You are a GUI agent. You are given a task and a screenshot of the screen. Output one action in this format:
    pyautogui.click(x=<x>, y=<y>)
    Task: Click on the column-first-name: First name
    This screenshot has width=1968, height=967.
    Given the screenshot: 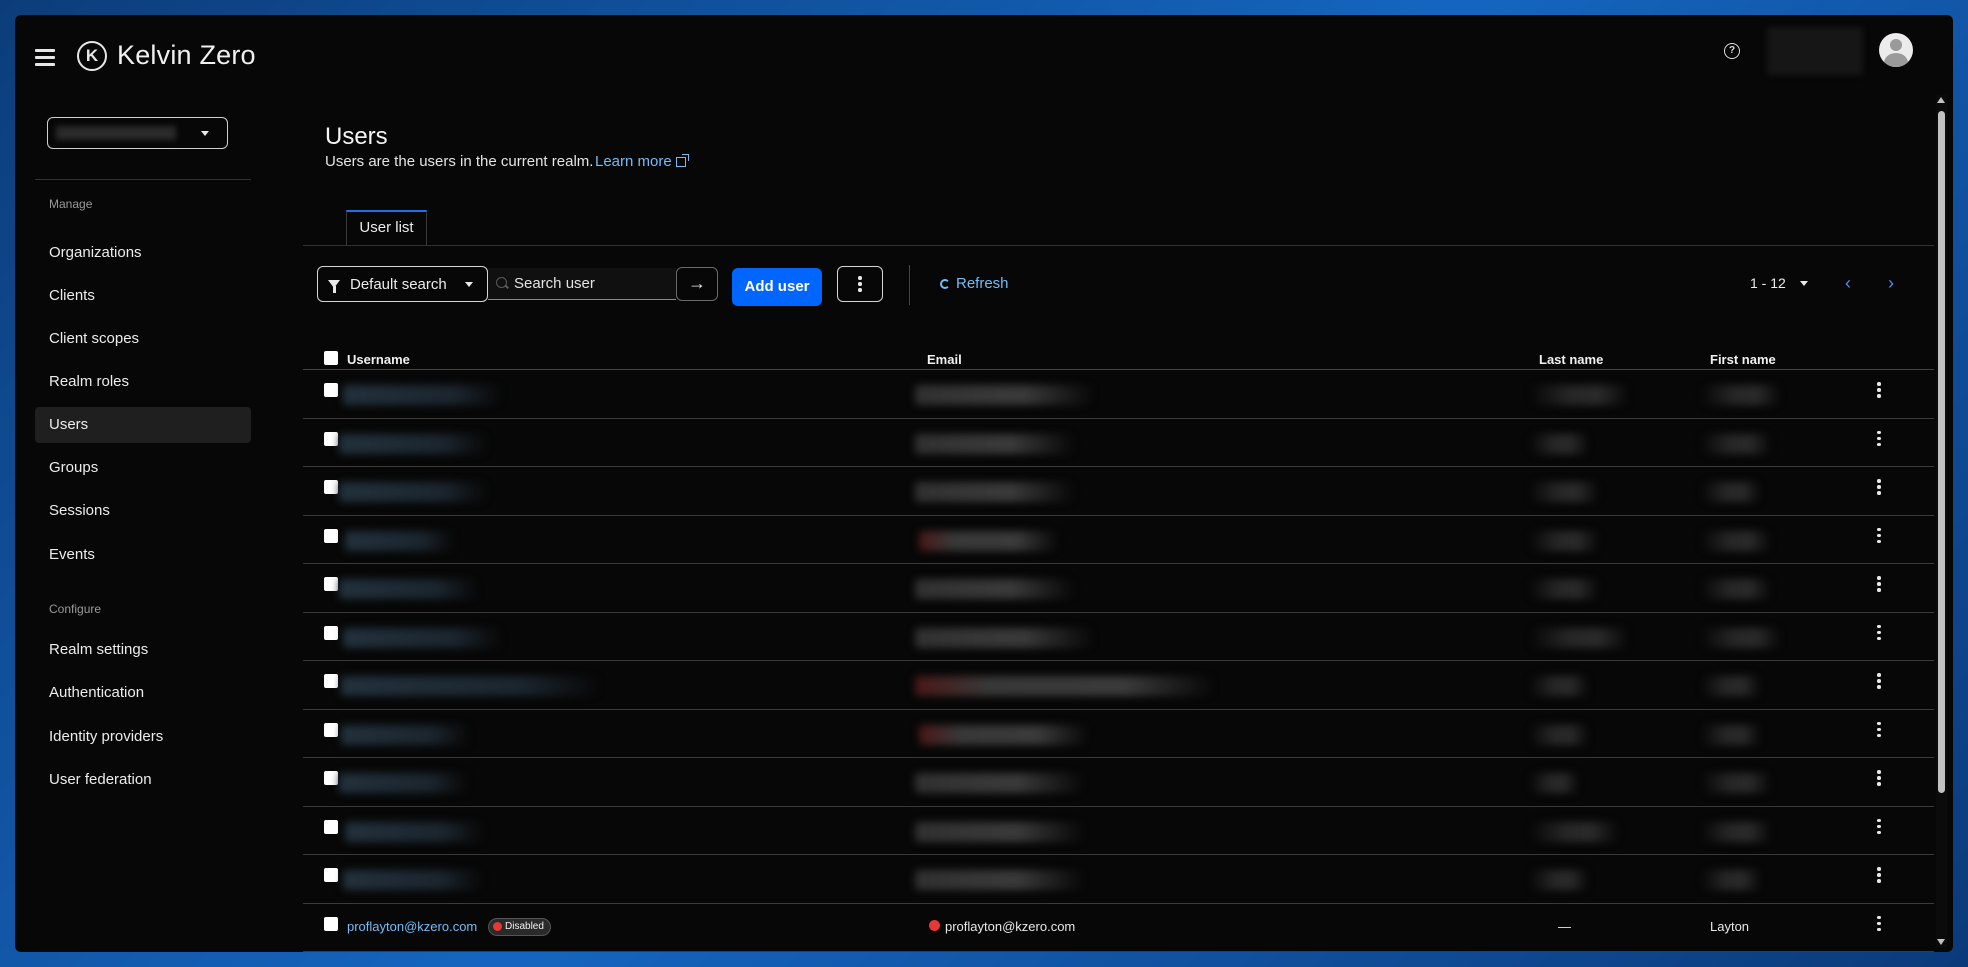 What is the action you would take?
    pyautogui.click(x=1743, y=359)
    